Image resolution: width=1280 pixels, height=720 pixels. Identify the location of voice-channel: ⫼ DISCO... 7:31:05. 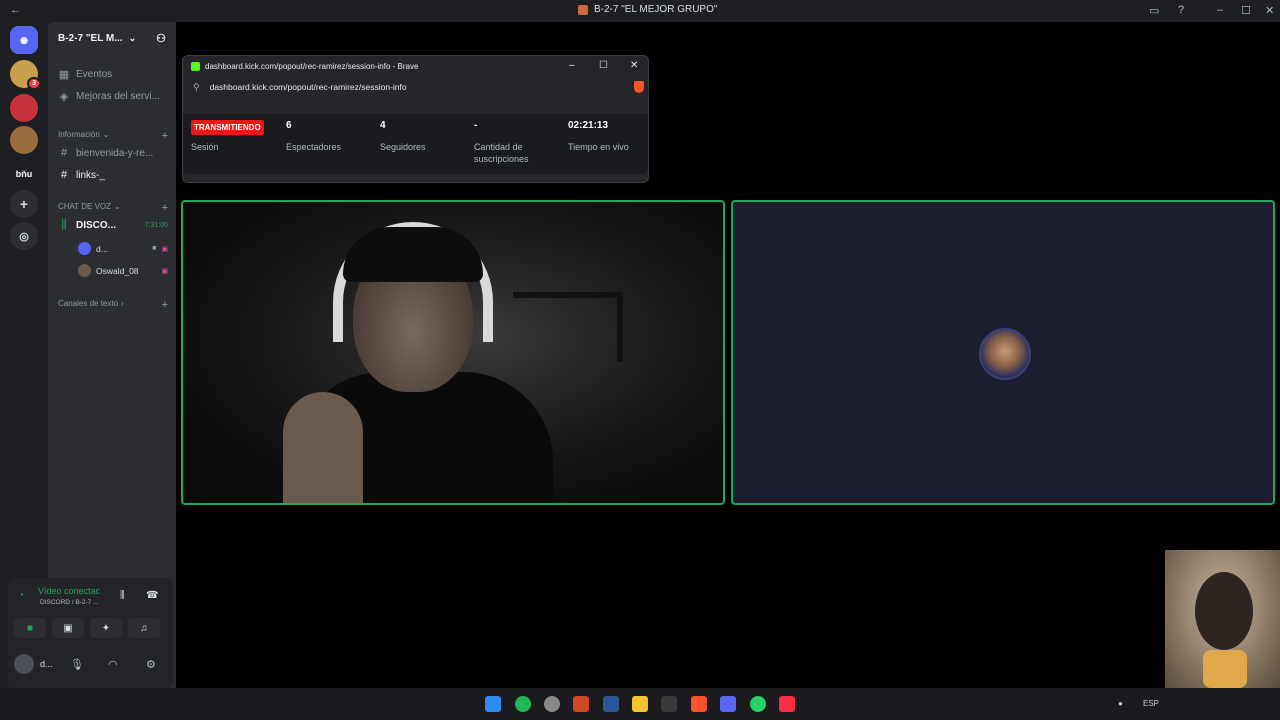
(113, 225).